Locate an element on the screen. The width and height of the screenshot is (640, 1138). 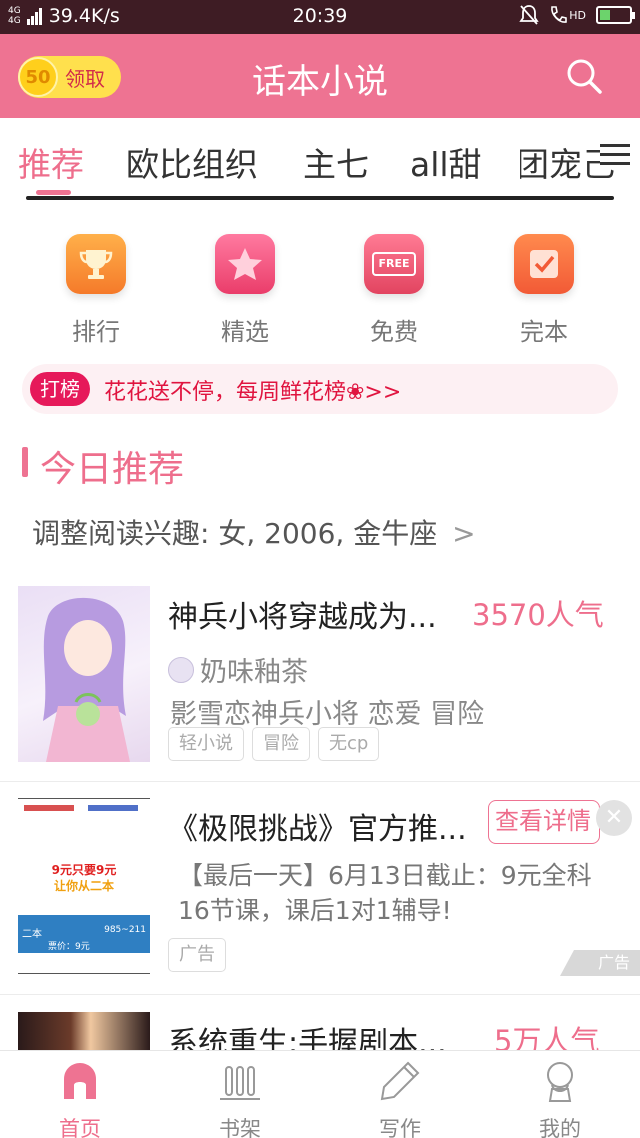
category-ranking: 排行 is located at coordinates (96, 290).